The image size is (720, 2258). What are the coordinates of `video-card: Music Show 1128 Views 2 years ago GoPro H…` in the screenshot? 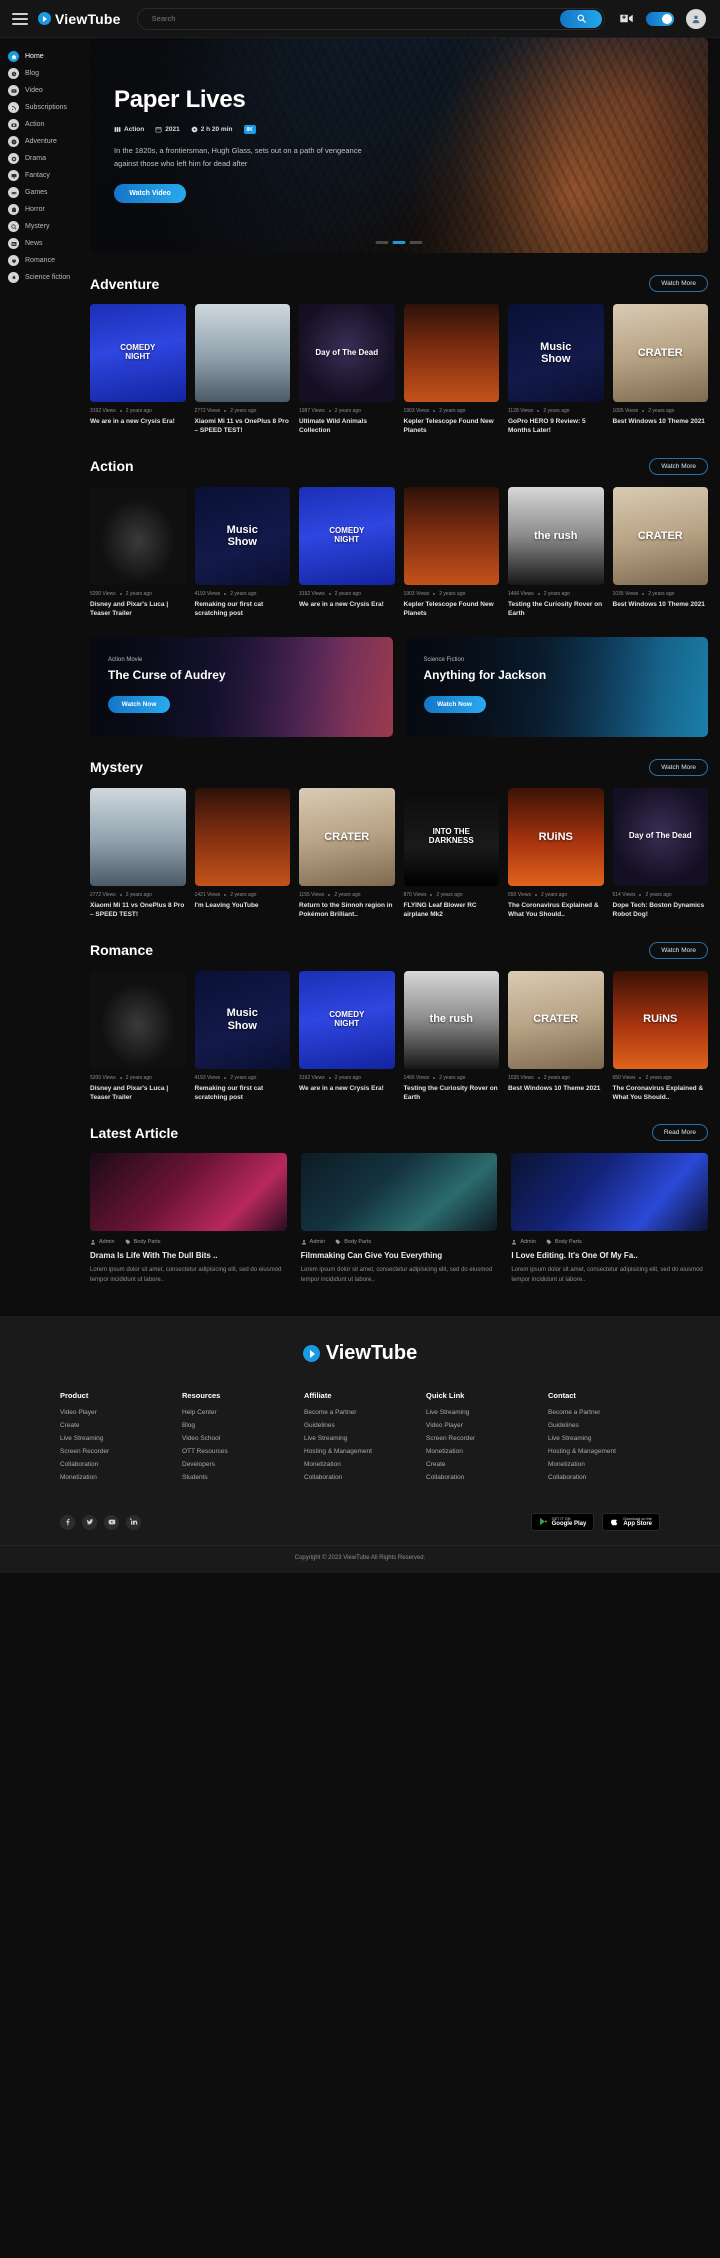 It's located at (556, 370).